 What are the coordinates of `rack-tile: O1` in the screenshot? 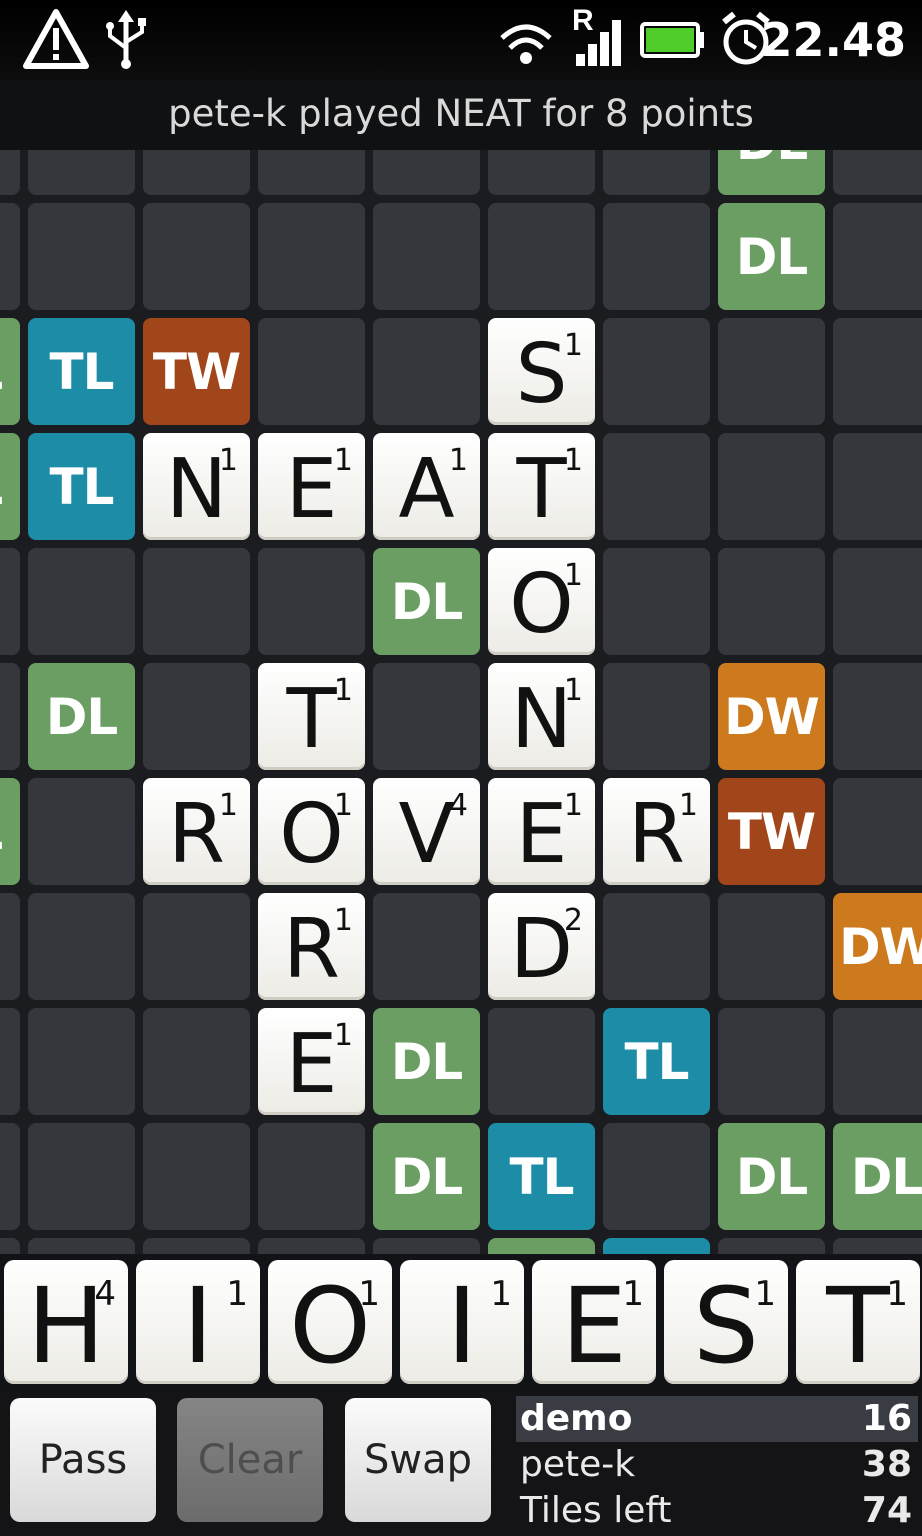 It's located at (330, 1323).